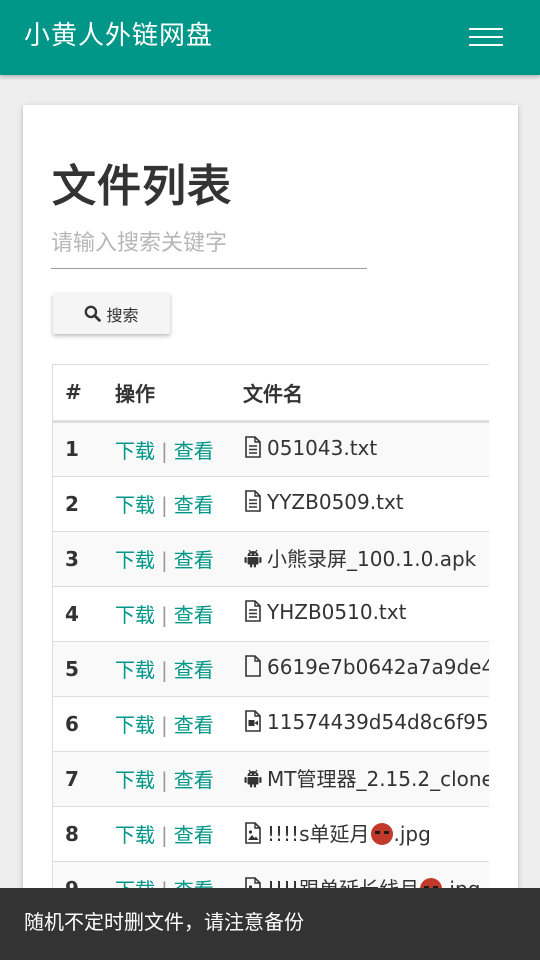 This screenshot has height=960, width=540. I want to click on table-row: 4 下载 | 查看 YHZB0510.txt, so click(271, 613).